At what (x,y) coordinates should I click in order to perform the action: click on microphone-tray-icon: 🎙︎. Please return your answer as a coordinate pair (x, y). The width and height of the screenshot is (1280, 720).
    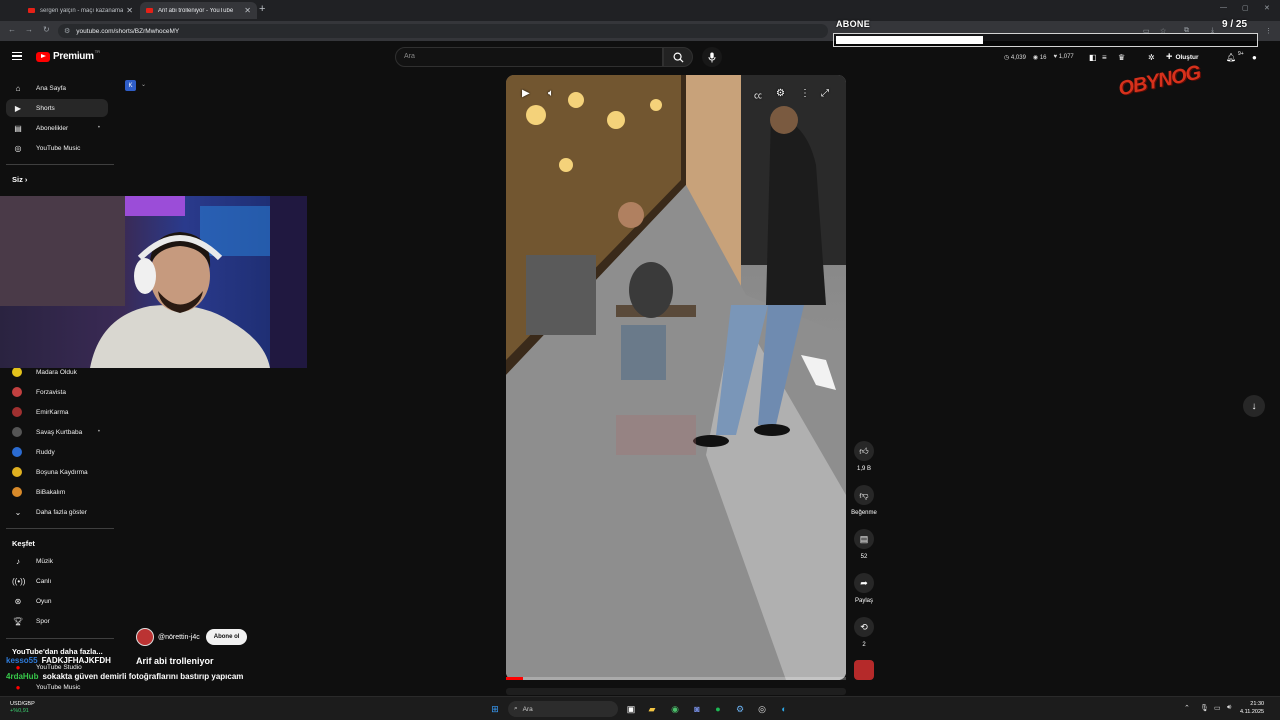
    Looking at the image, I should click on (1204, 708).